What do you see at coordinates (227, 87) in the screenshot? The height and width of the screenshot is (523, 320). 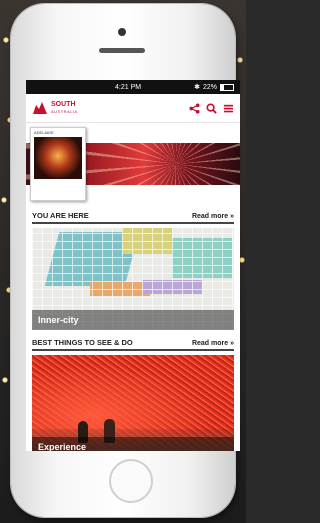 I see `battery-icon` at bounding box center [227, 87].